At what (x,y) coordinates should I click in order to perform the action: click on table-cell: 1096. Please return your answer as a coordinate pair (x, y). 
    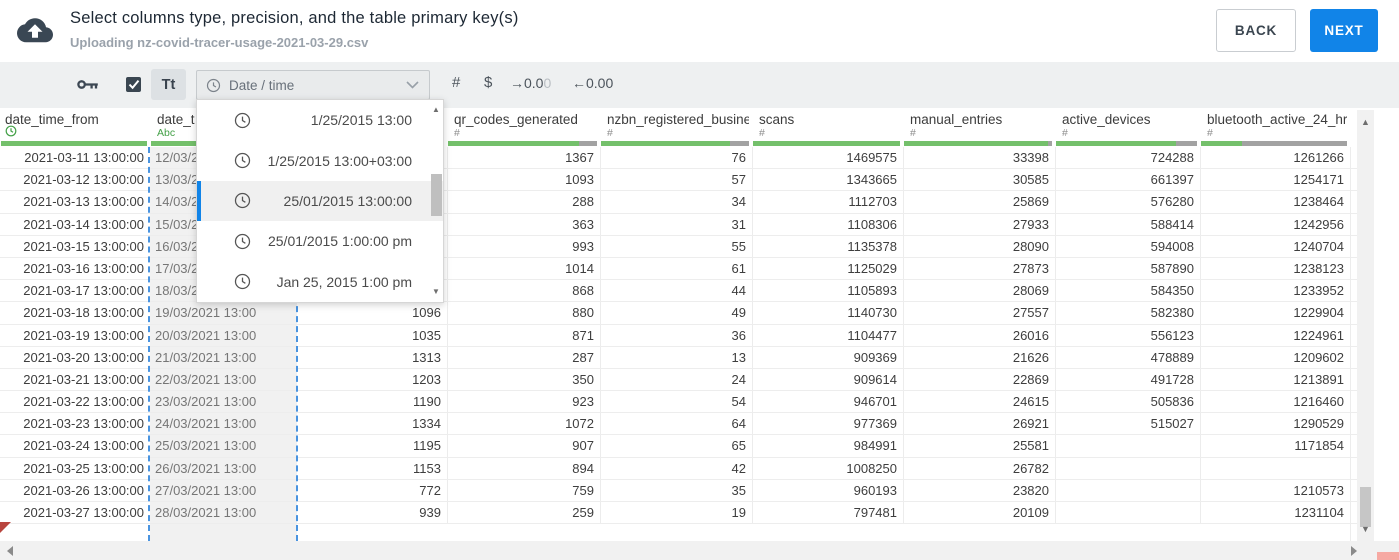
    Looking at the image, I should click on (372, 312).